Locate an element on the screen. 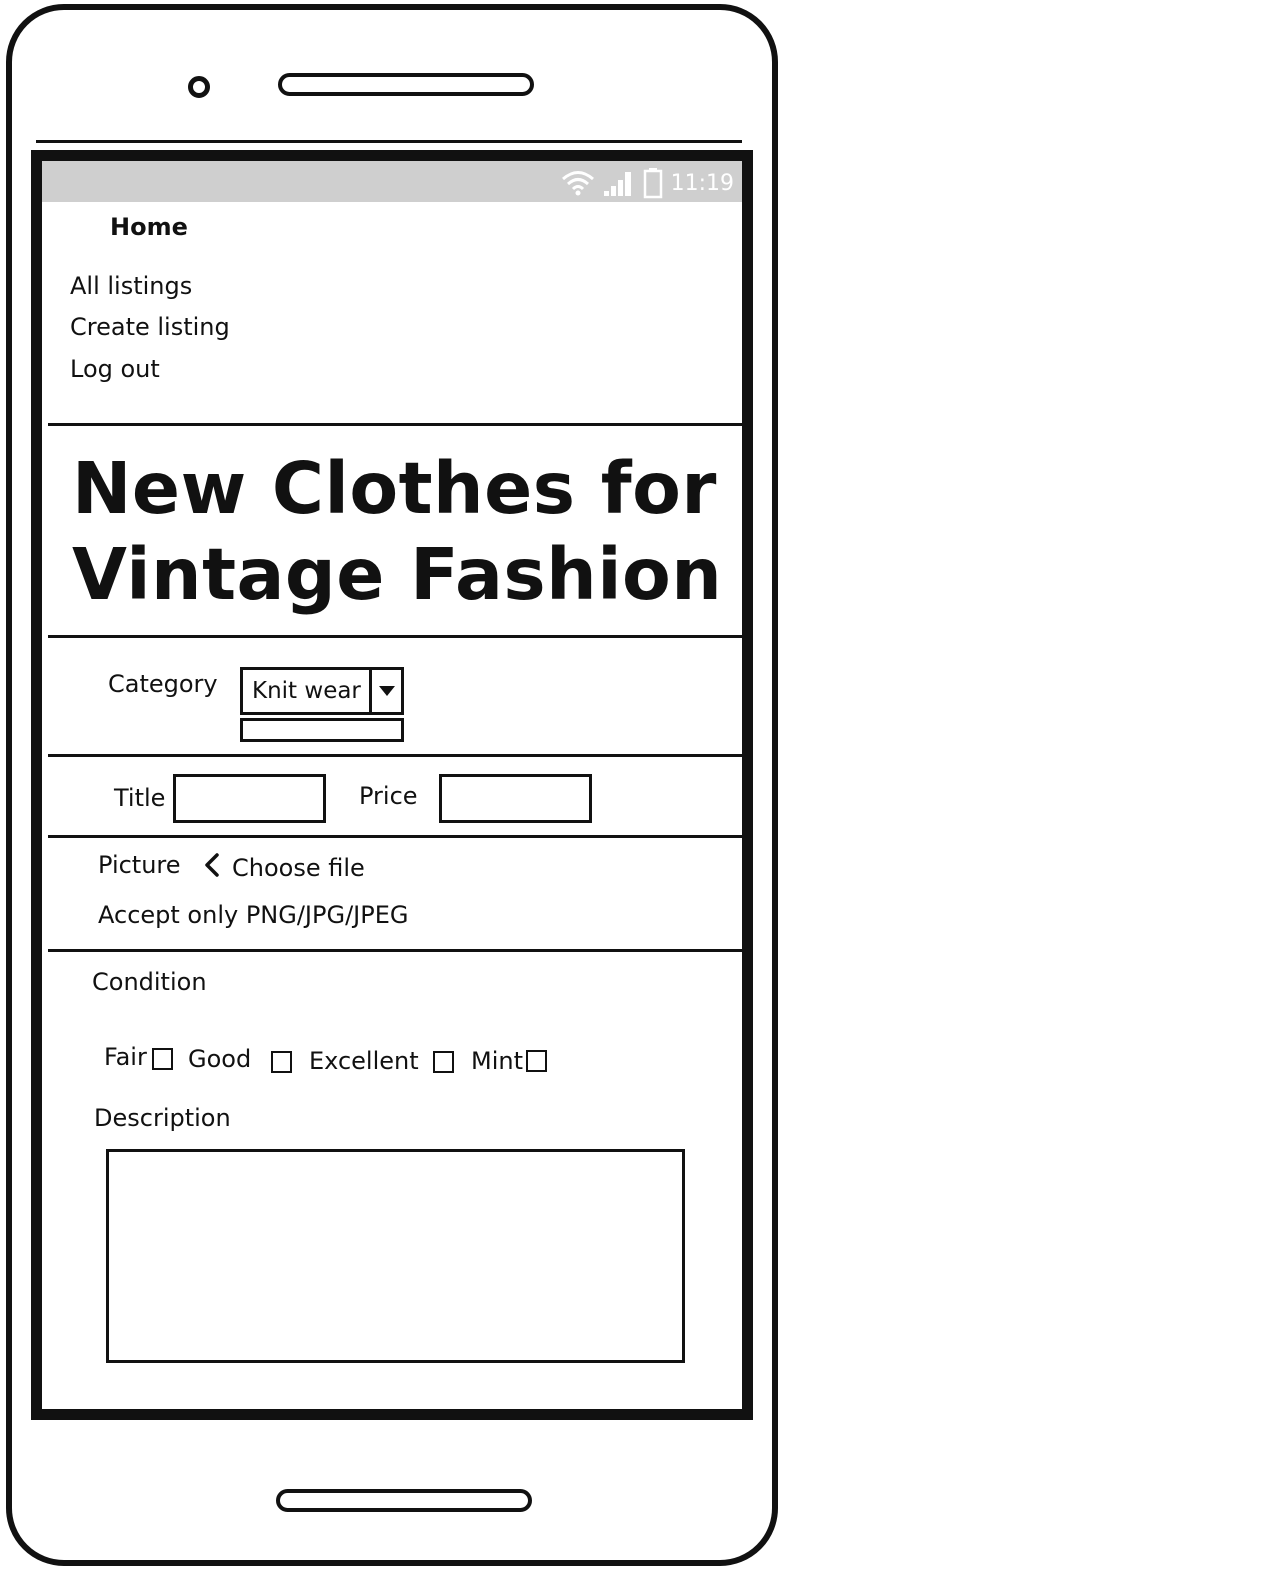  category-select-value: Knit wear is located at coordinates (306, 691).